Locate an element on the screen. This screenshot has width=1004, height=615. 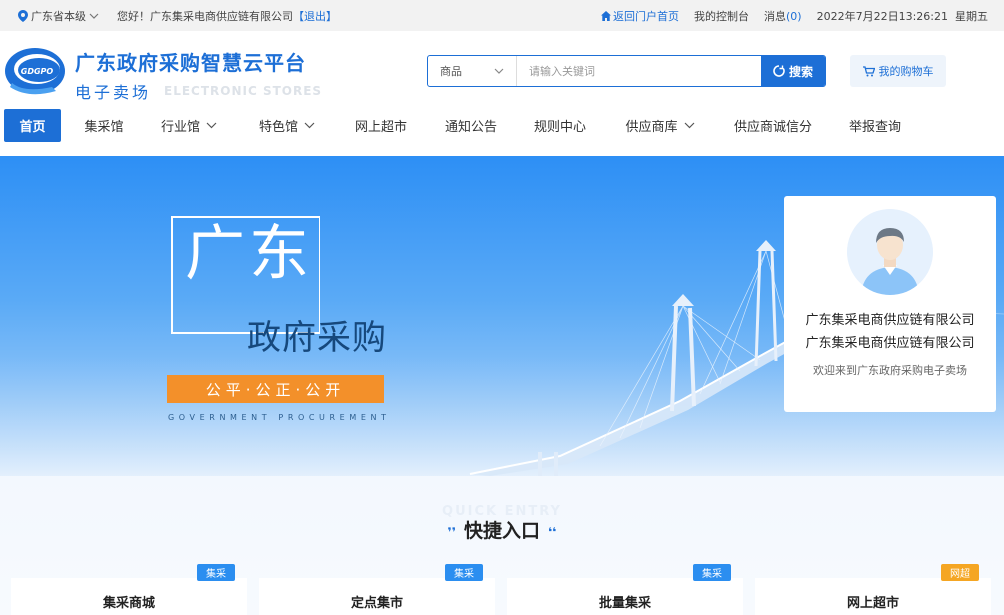
nav-item-label: 集采馆 is located at coordinates (104, 127).